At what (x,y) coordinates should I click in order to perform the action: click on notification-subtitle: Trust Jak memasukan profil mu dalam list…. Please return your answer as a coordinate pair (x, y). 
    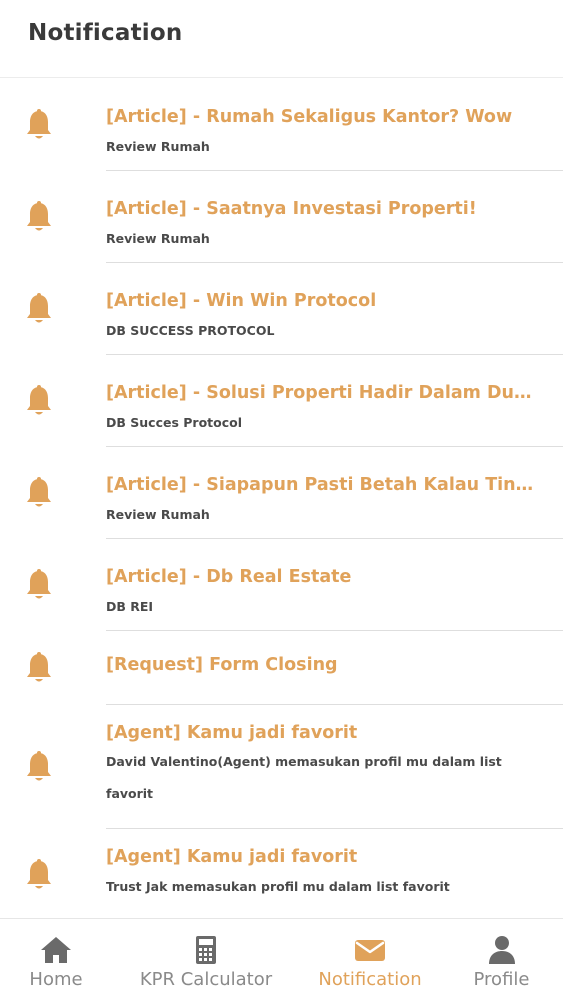
    Looking at the image, I should click on (278, 886).